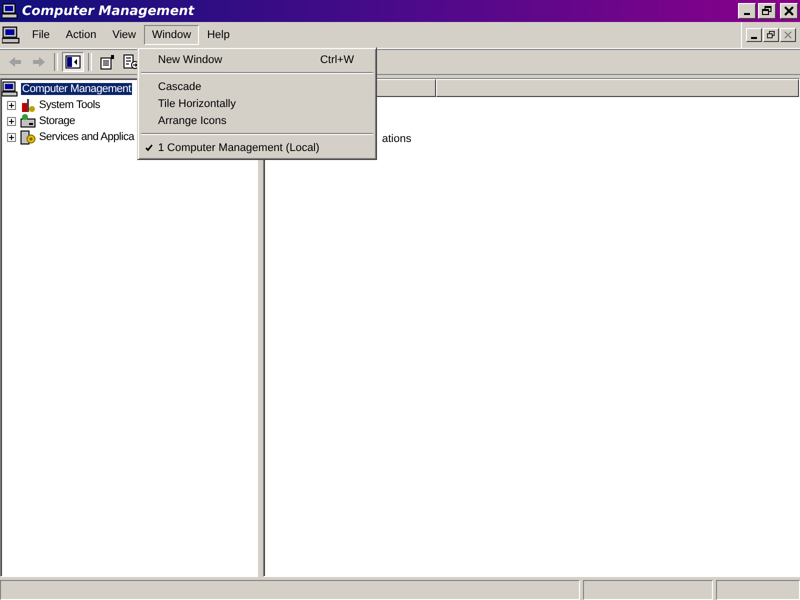  I want to click on shortcut-text: Ctrl+W, so click(337, 60).